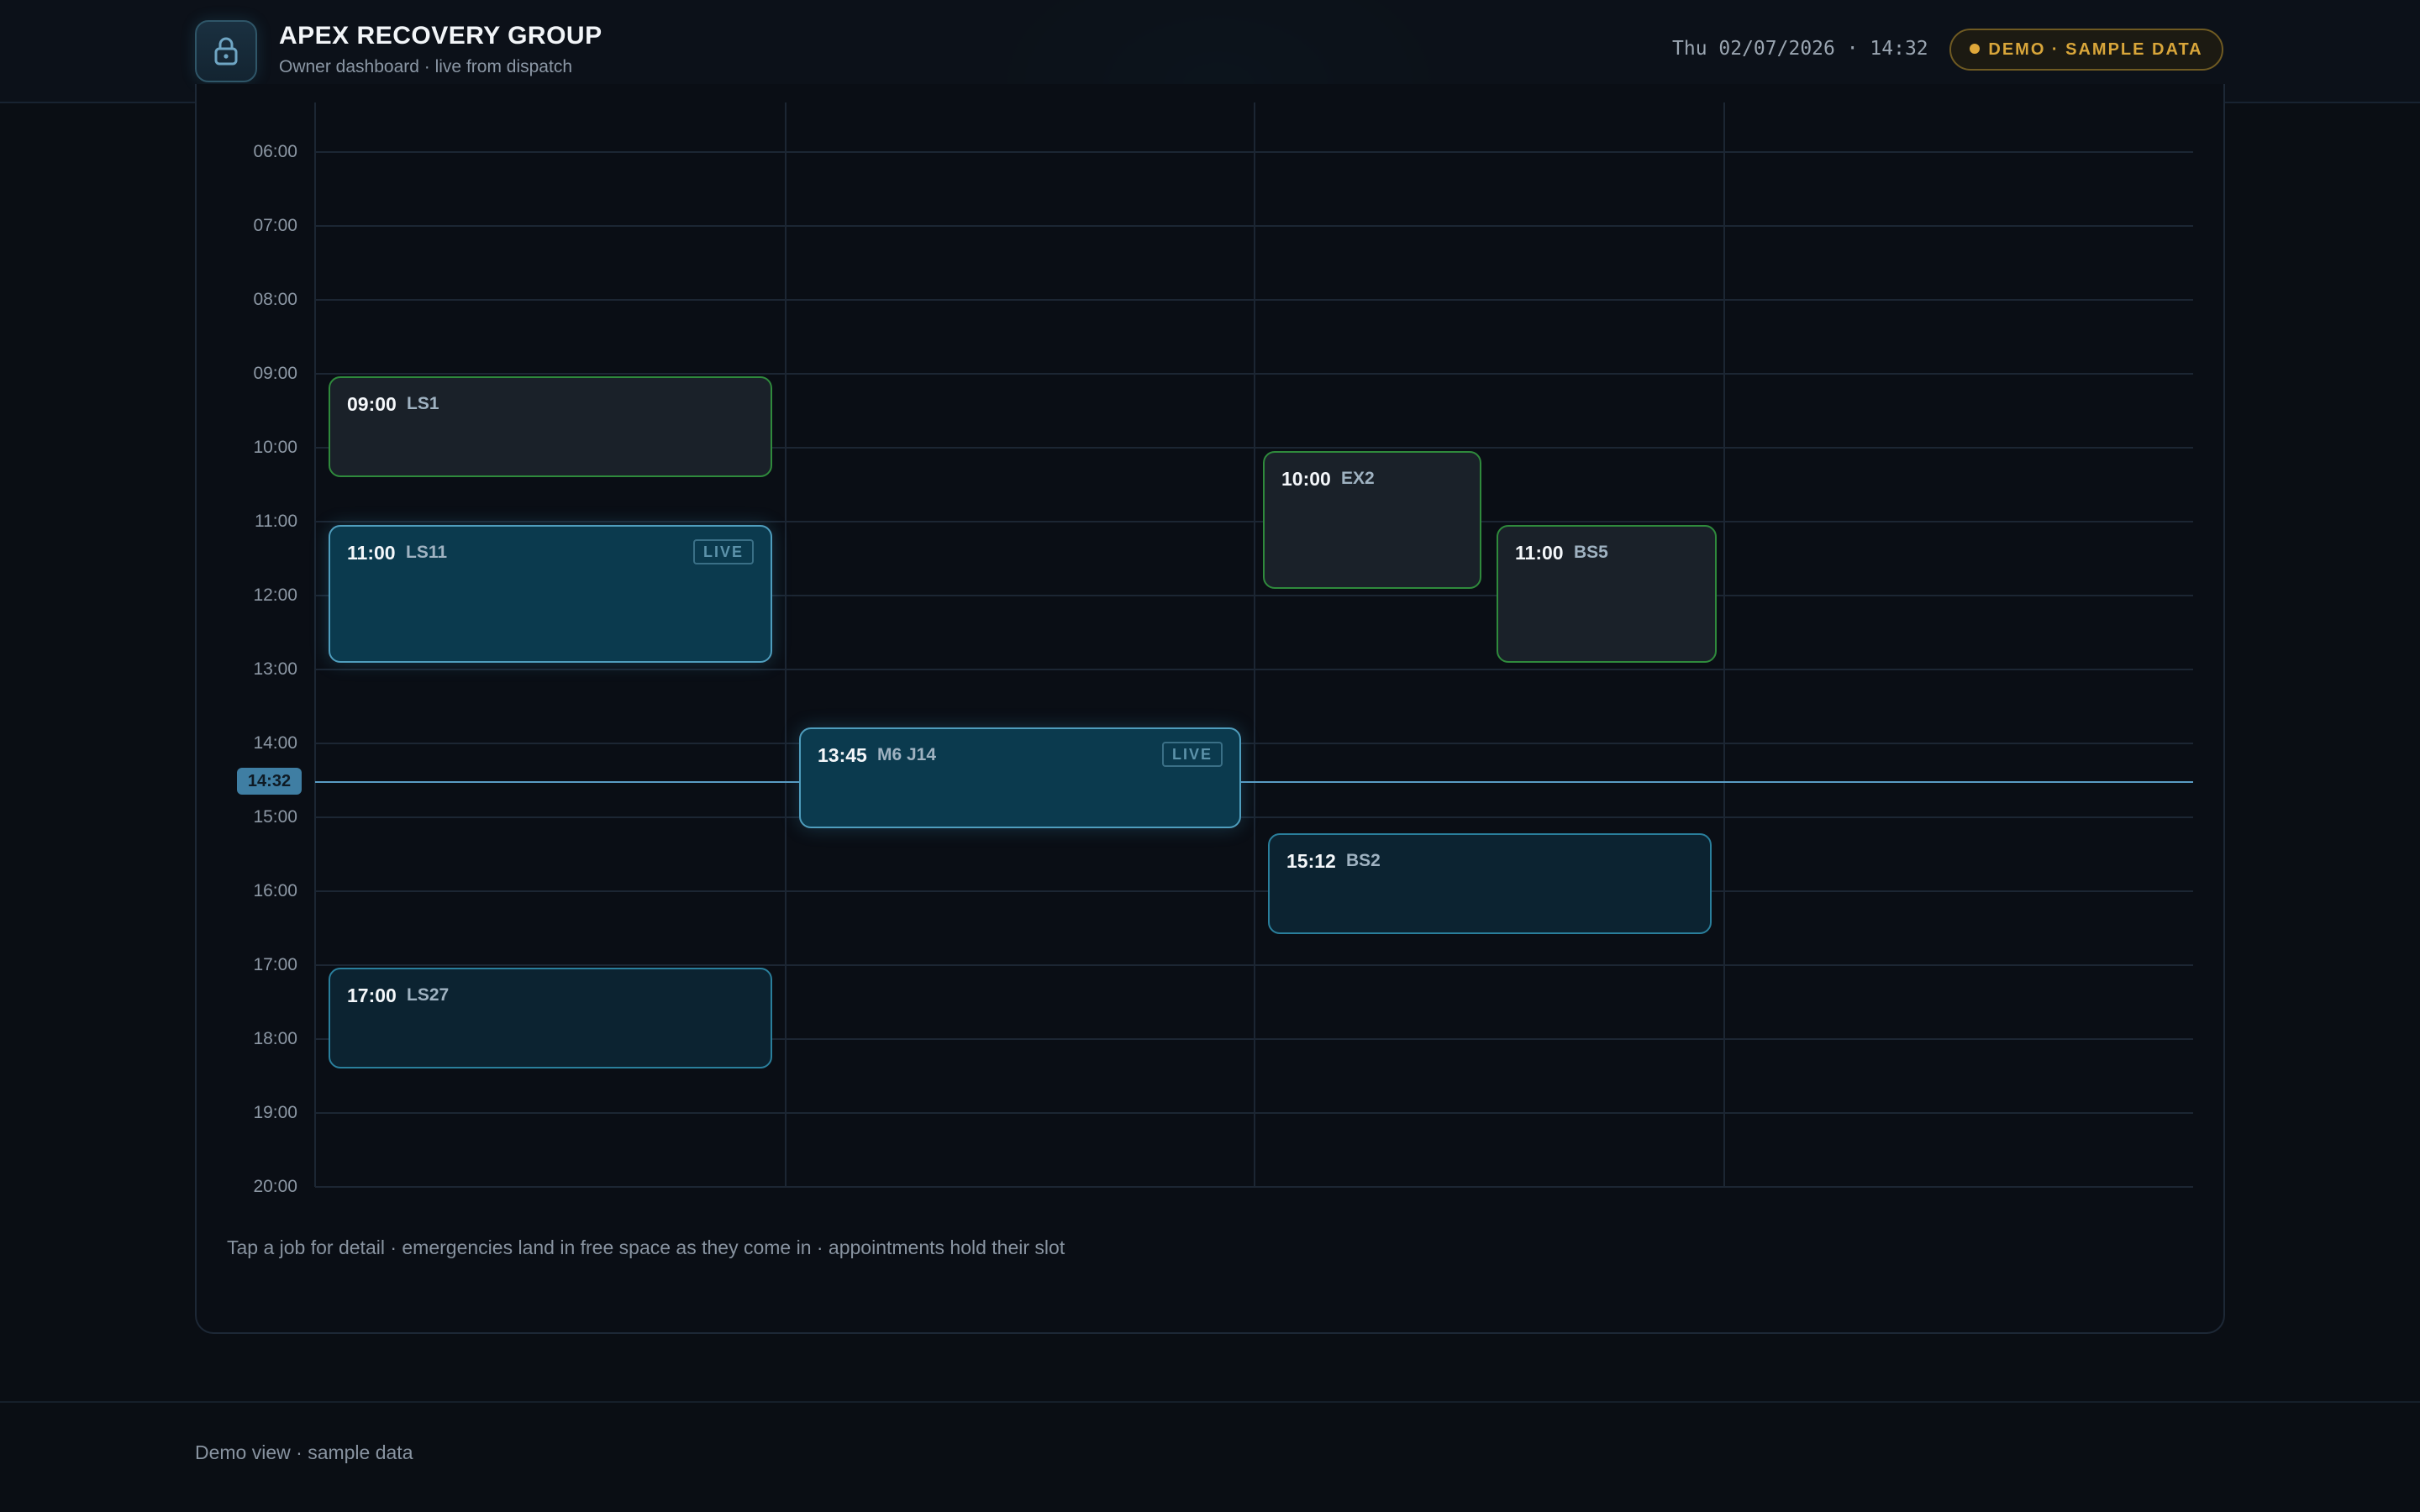  I want to click on job-reference: LS11, so click(427, 552).